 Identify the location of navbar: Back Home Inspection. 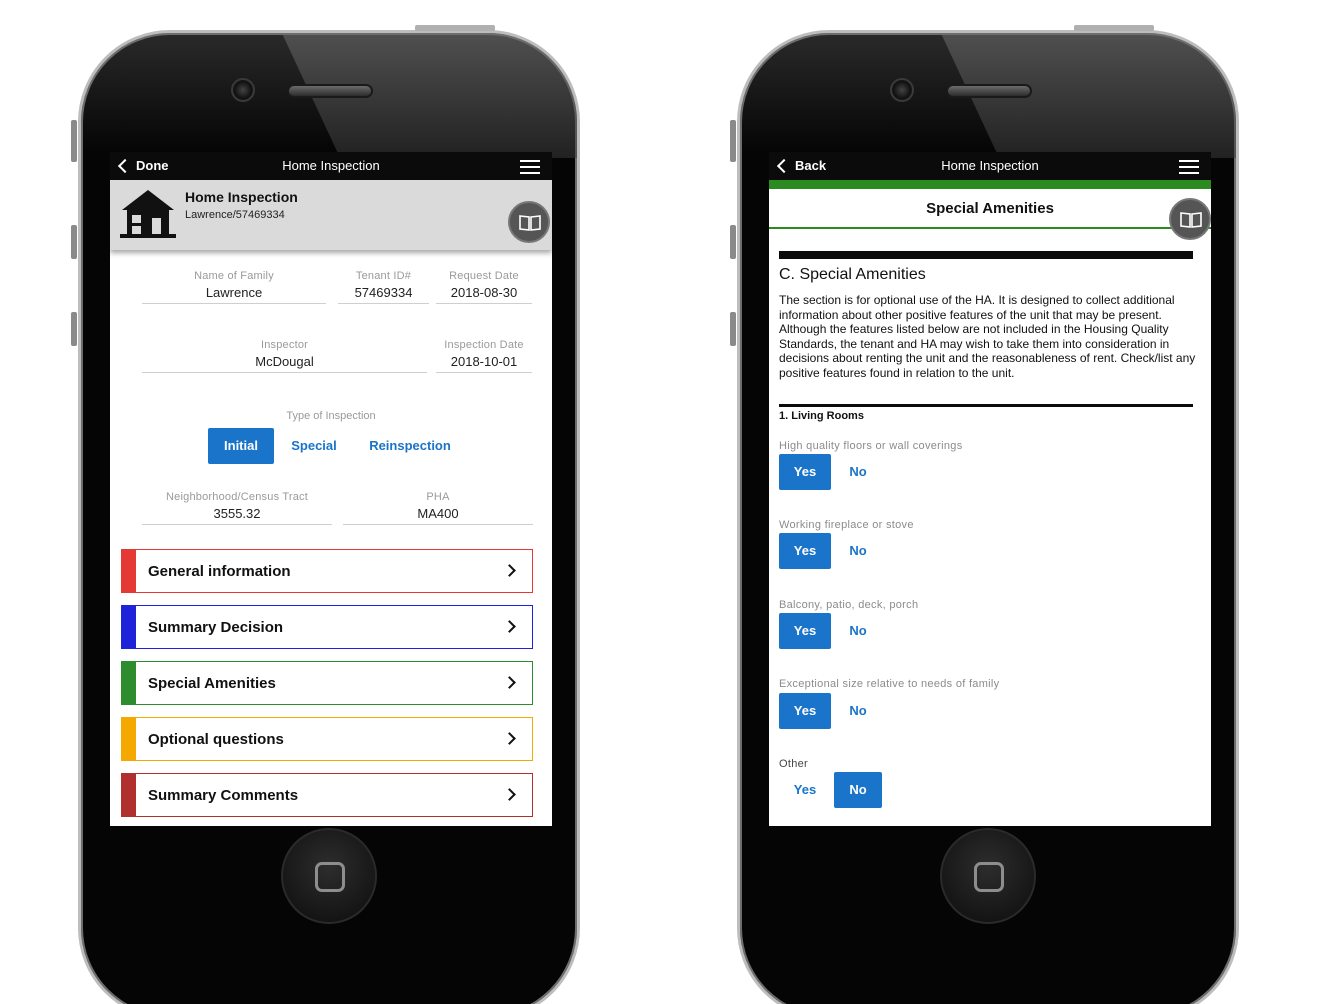
(990, 166).